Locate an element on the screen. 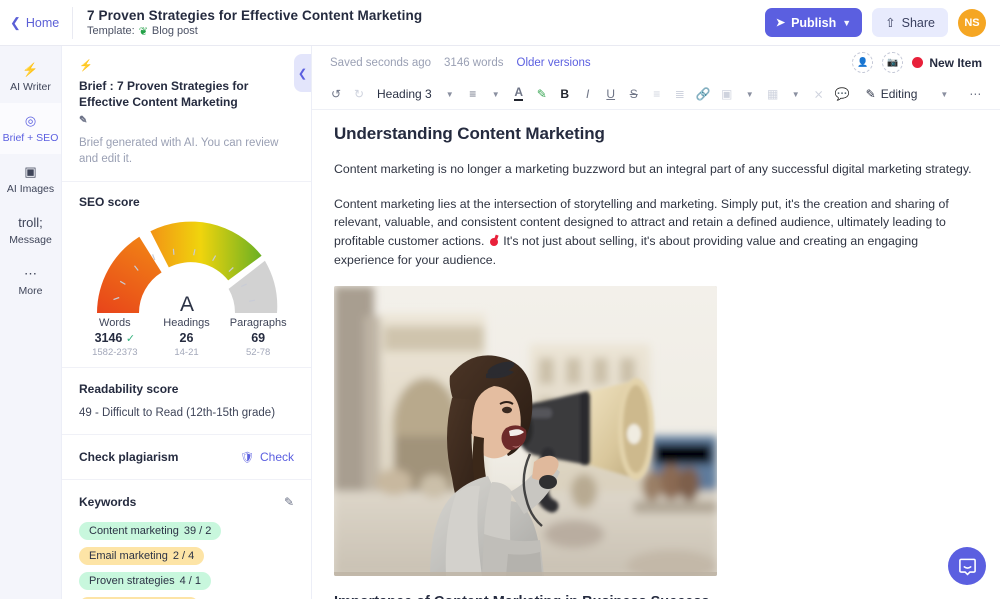  stat-paragraphs: Paragraphs 69 52-78 is located at coordinates (258, 337).